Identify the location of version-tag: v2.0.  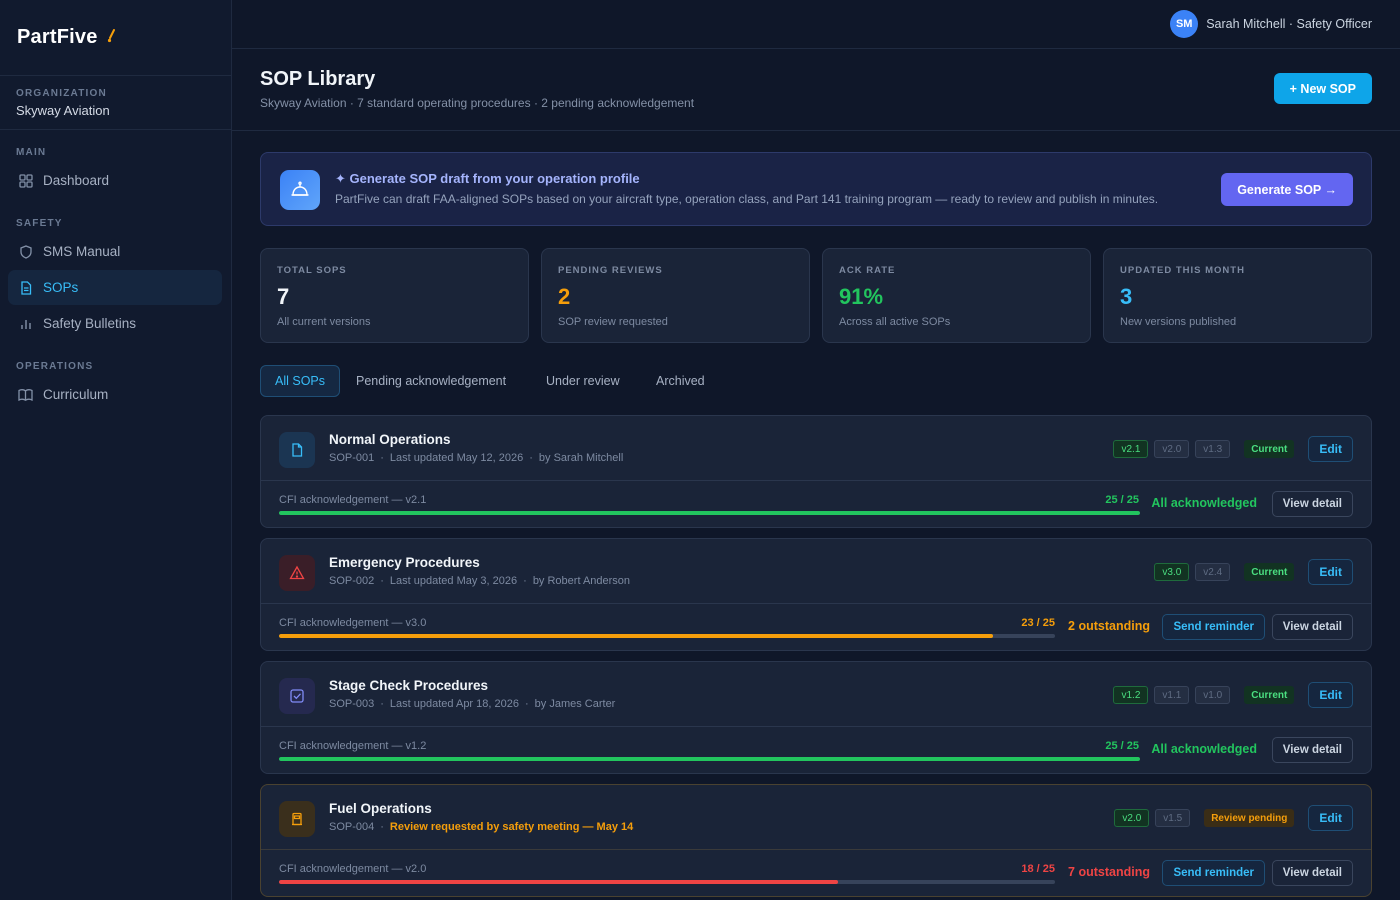
(1172, 449).